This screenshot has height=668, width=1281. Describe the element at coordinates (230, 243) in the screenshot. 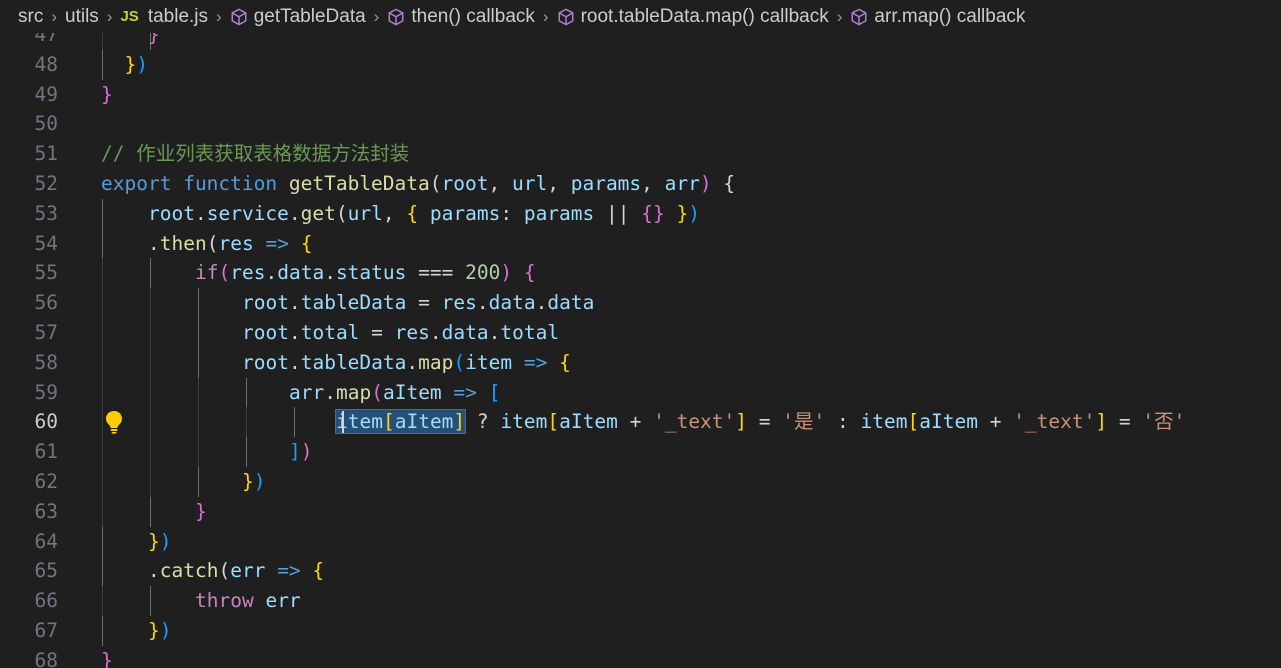

I see `code-text: .then(res => {` at that location.